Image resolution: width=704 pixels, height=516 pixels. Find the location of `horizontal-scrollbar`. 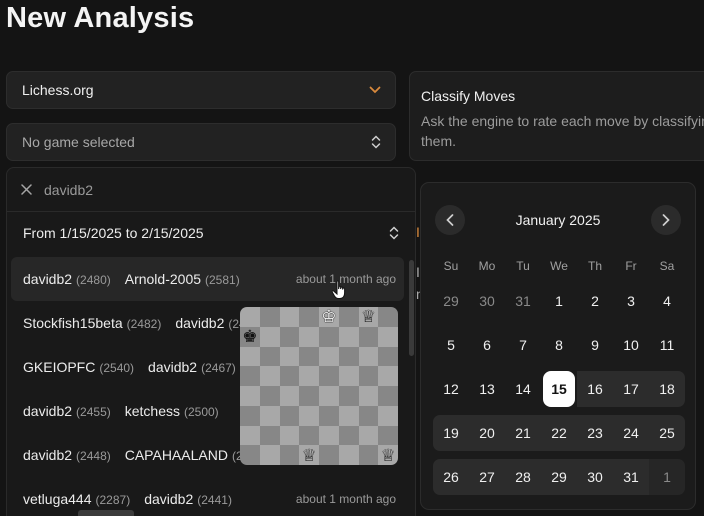

horizontal-scrollbar is located at coordinates (106, 513).